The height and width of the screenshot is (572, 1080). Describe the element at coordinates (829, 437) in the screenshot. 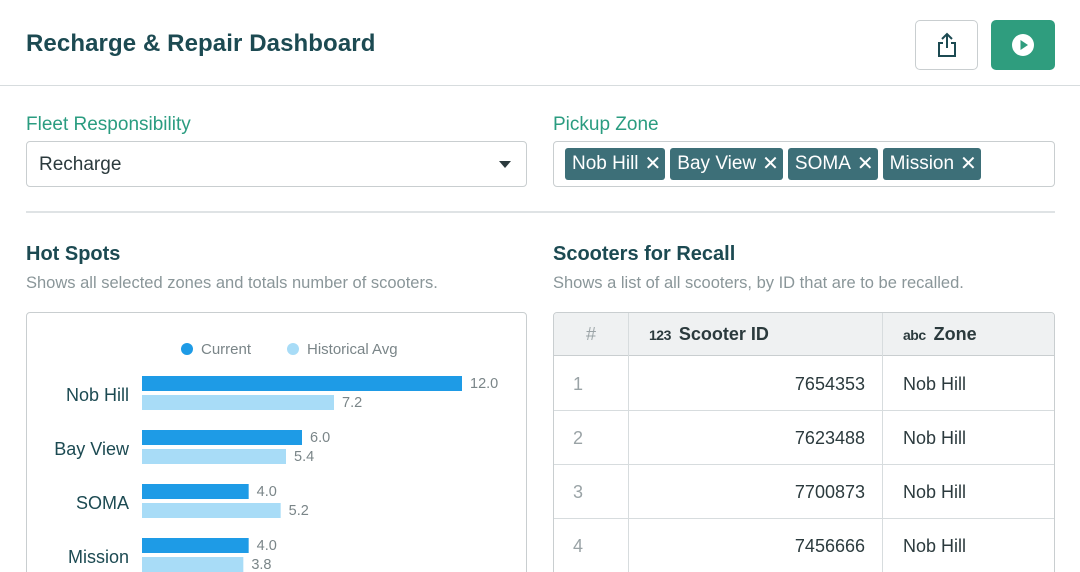

I see `scooter-id-cell: 7623488` at that location.